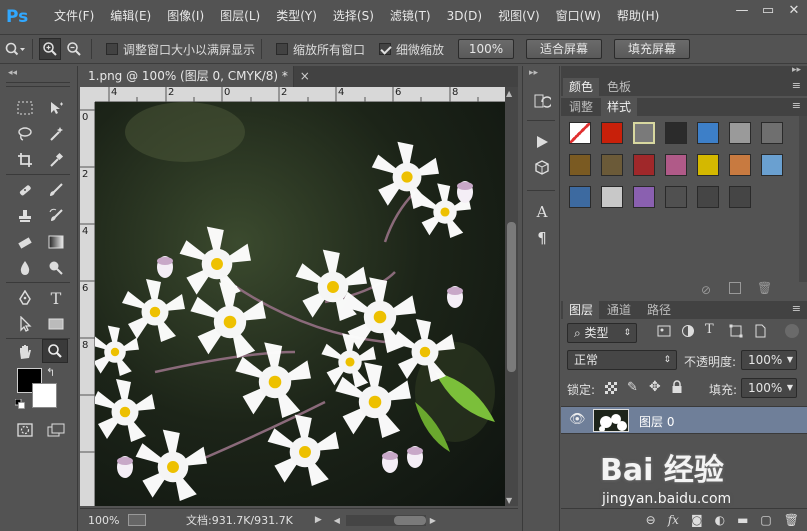  Describe the element at coordinates (581, 87) in the screenshot. I see `tab-color: 颜色` at that location.